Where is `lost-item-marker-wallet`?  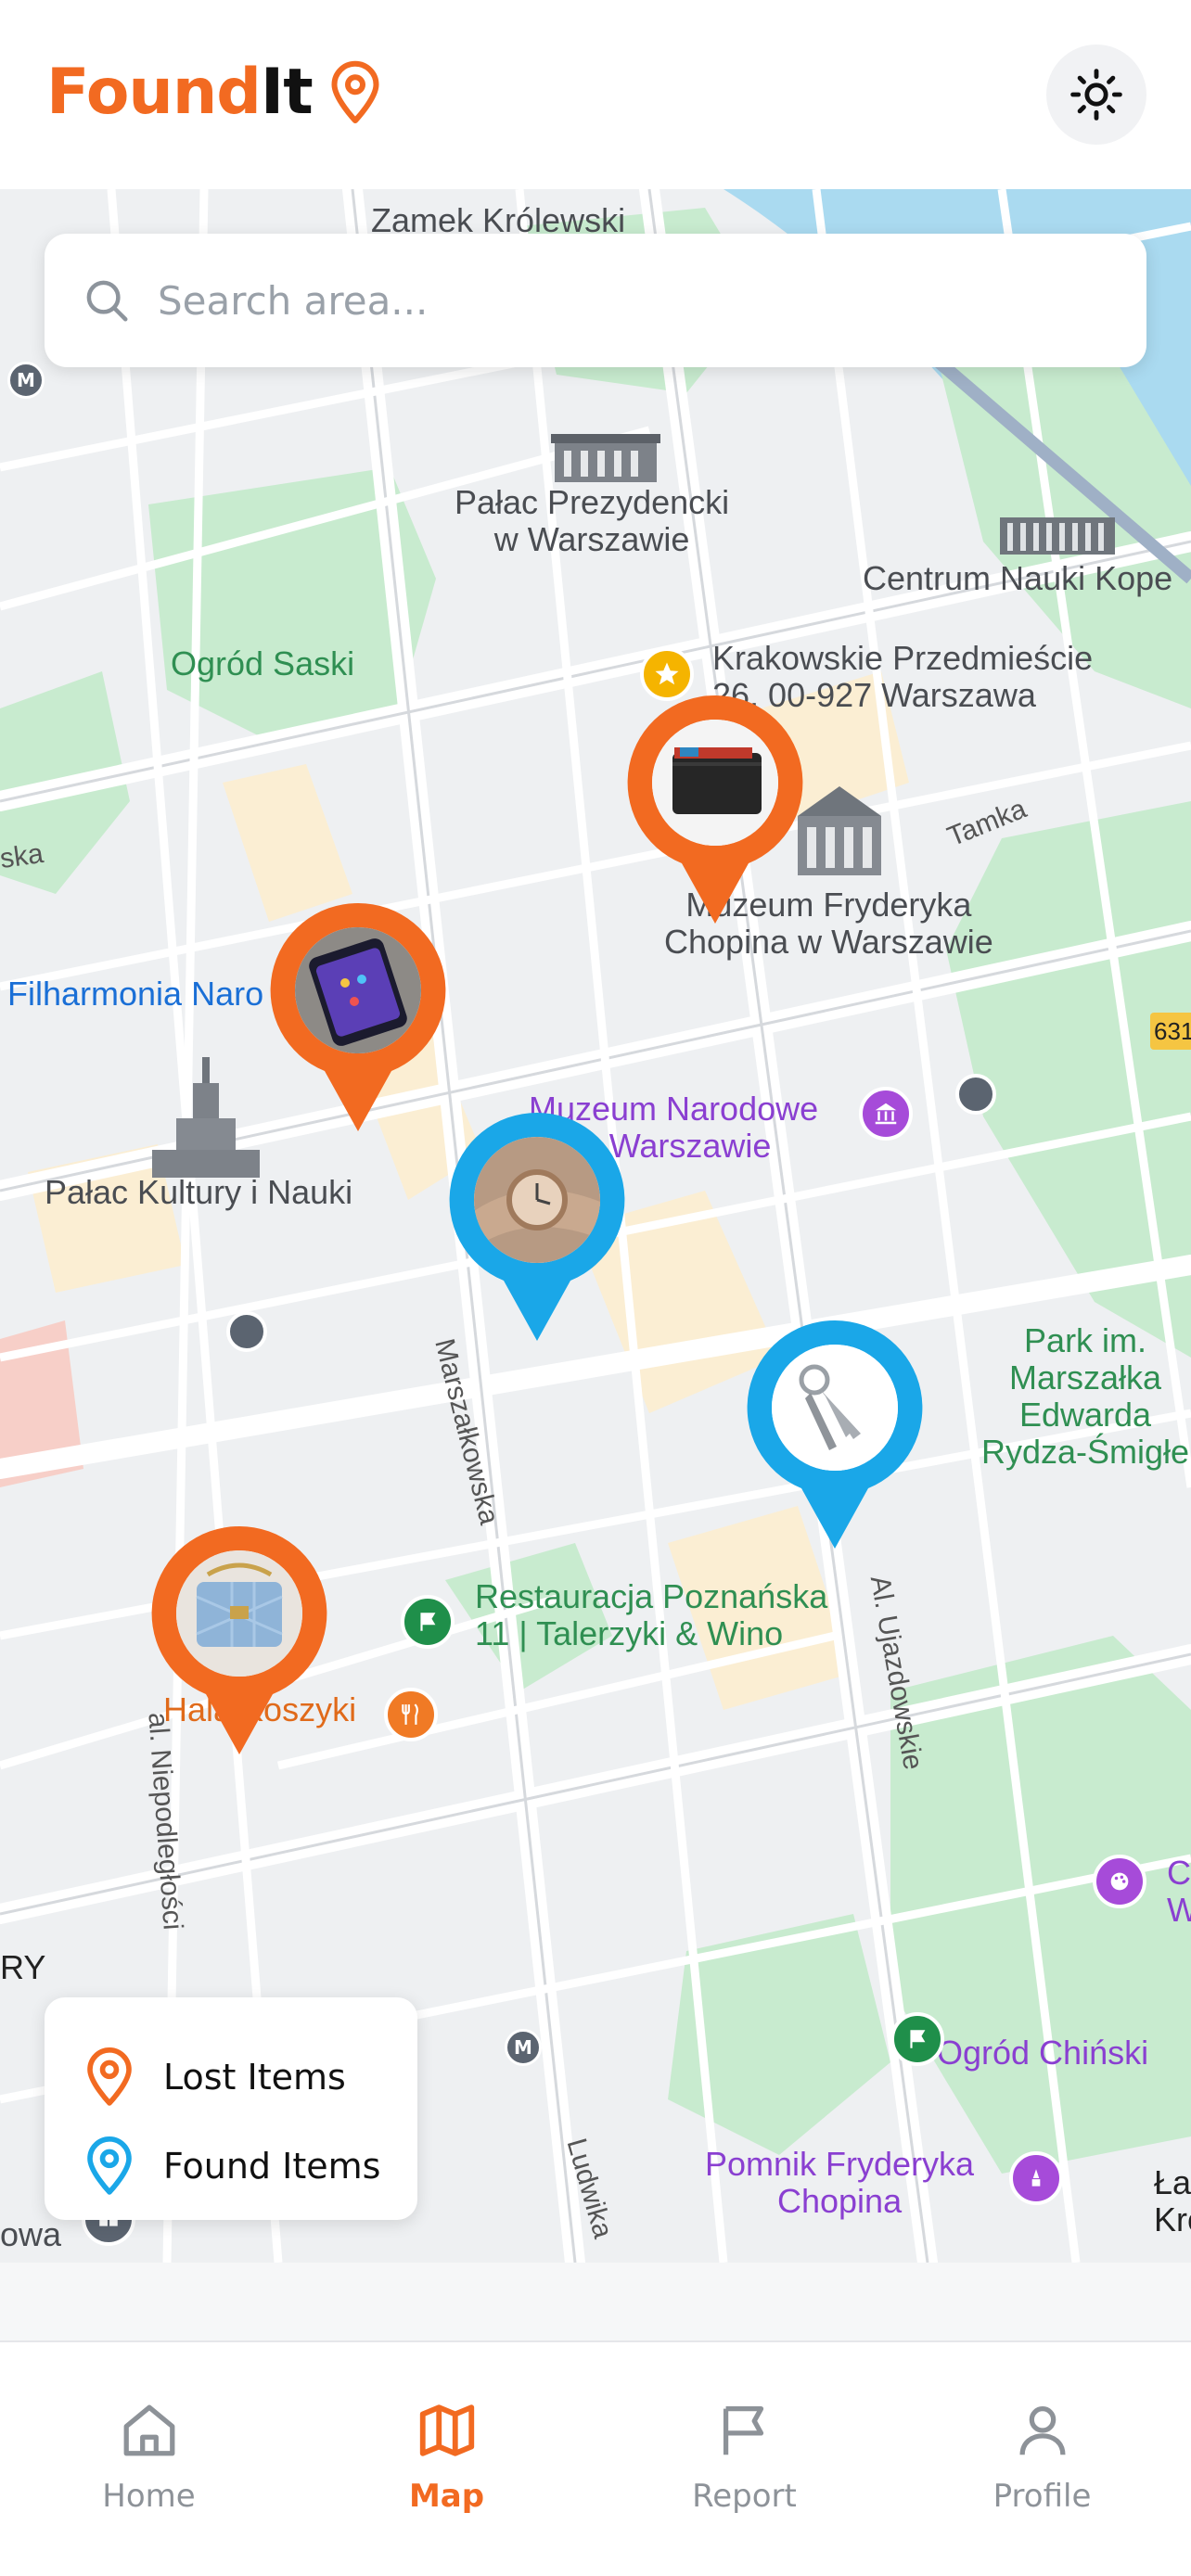
lost-item-marker-wallet is located at coordinates (715, 813).